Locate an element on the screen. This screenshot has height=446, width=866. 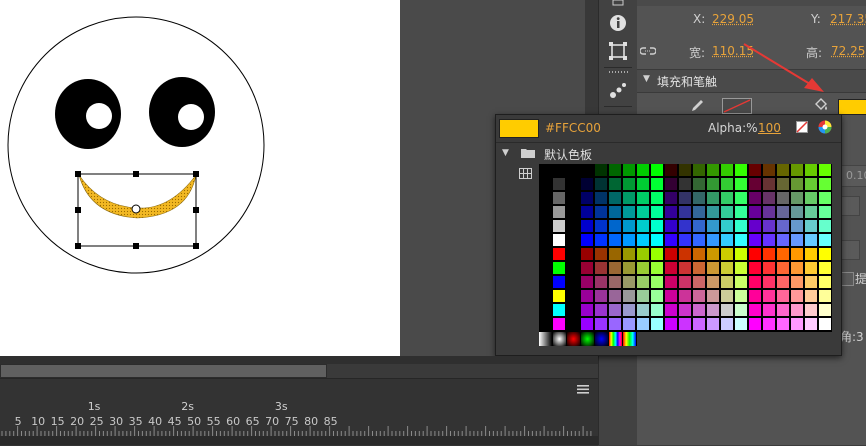
collapse-triangle-icon: ▼ is located at coordinates (505, 153).